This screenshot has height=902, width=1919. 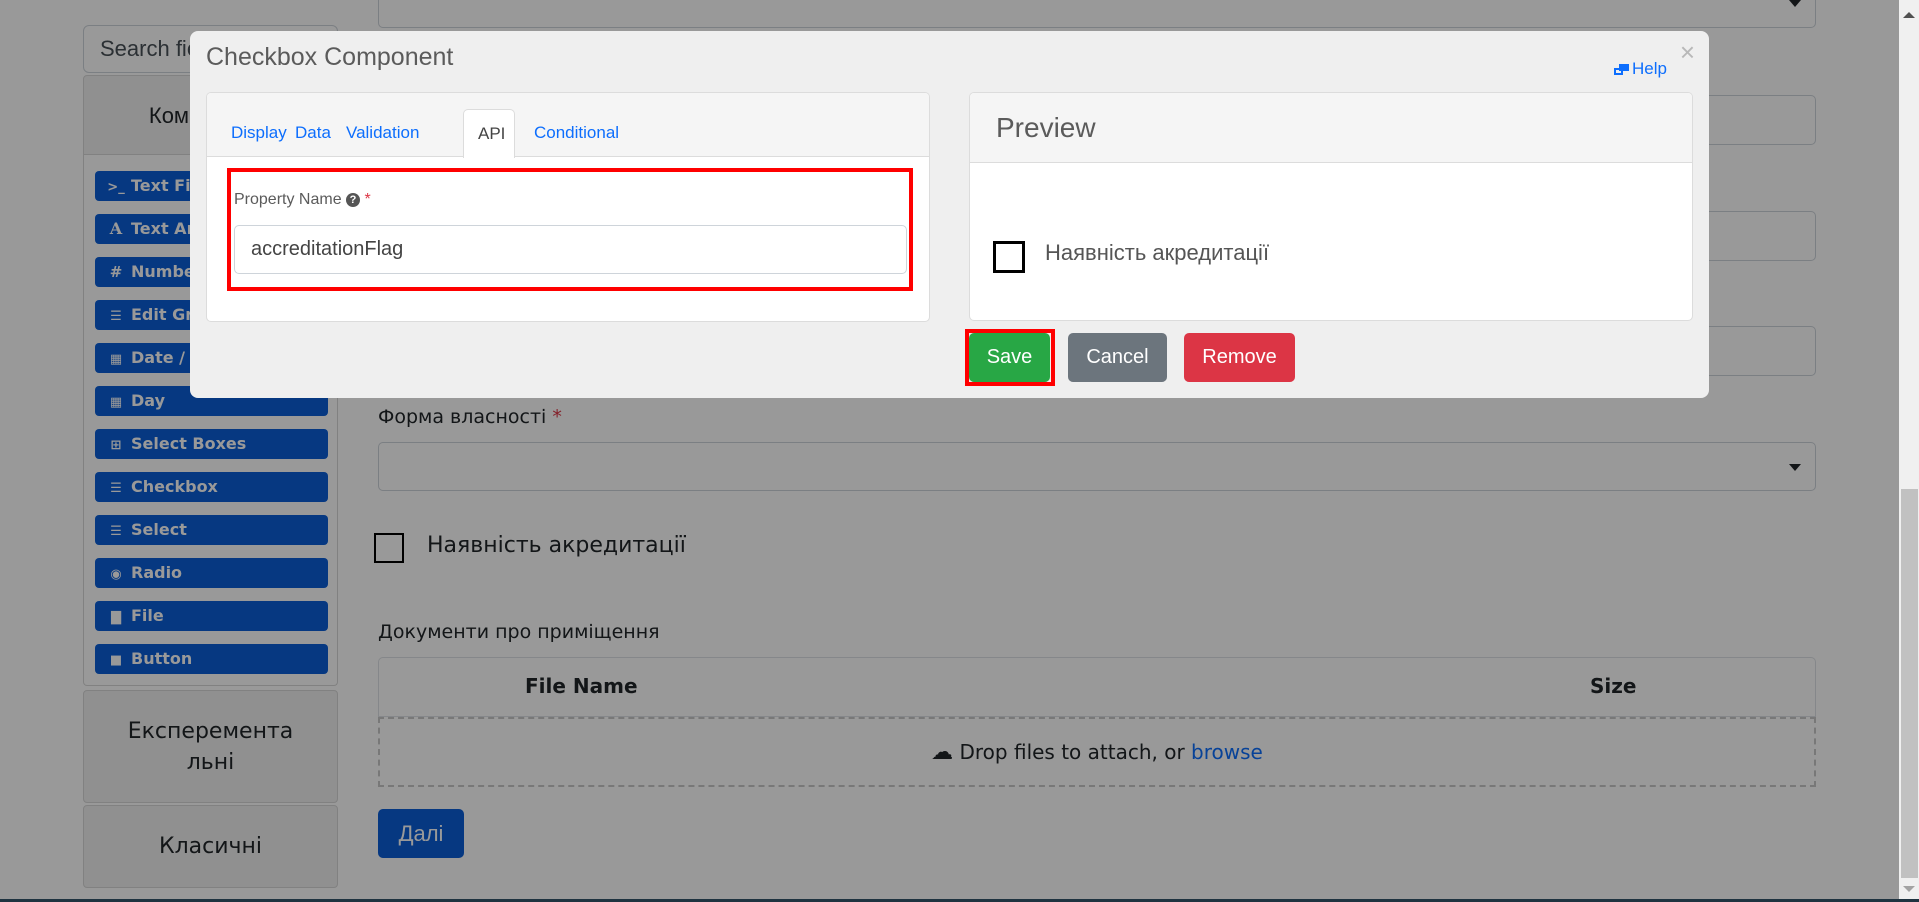 I want to click on help-label: Help, so click(x=1649, y=68).